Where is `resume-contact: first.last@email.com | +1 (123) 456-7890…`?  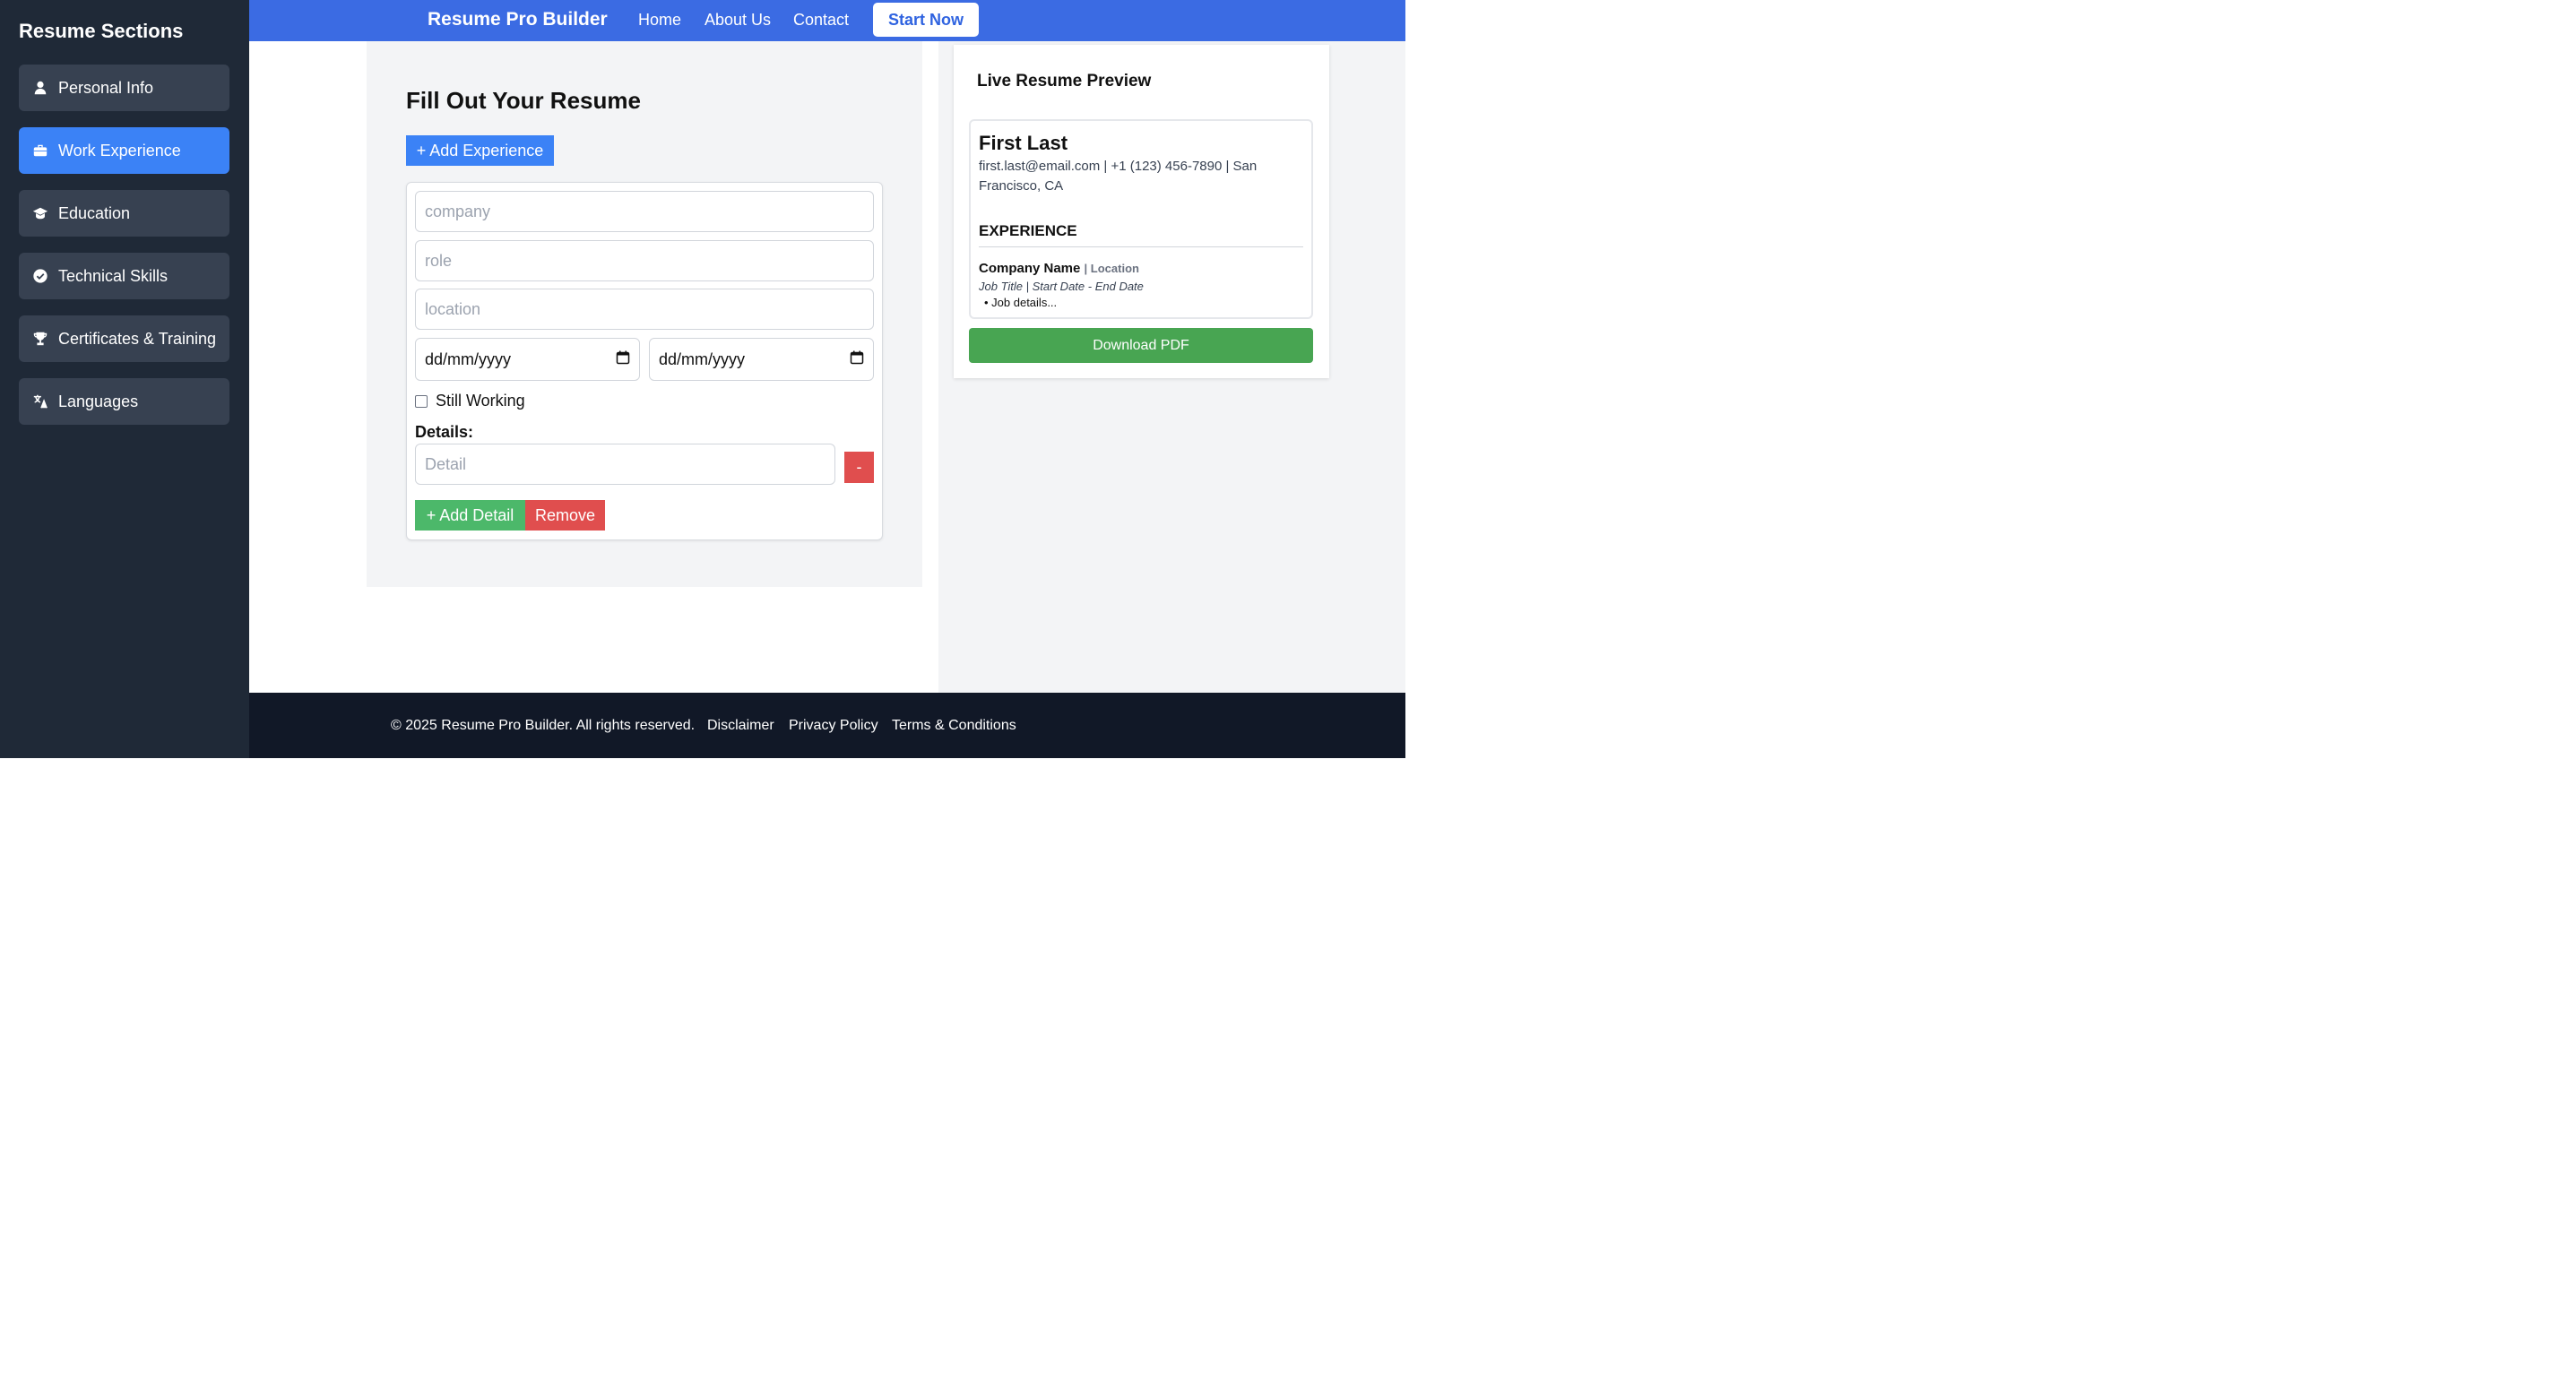
resume-contact: first.last@email.com | +1 (123) 456-7890… is located at coordinates (1118, 176).